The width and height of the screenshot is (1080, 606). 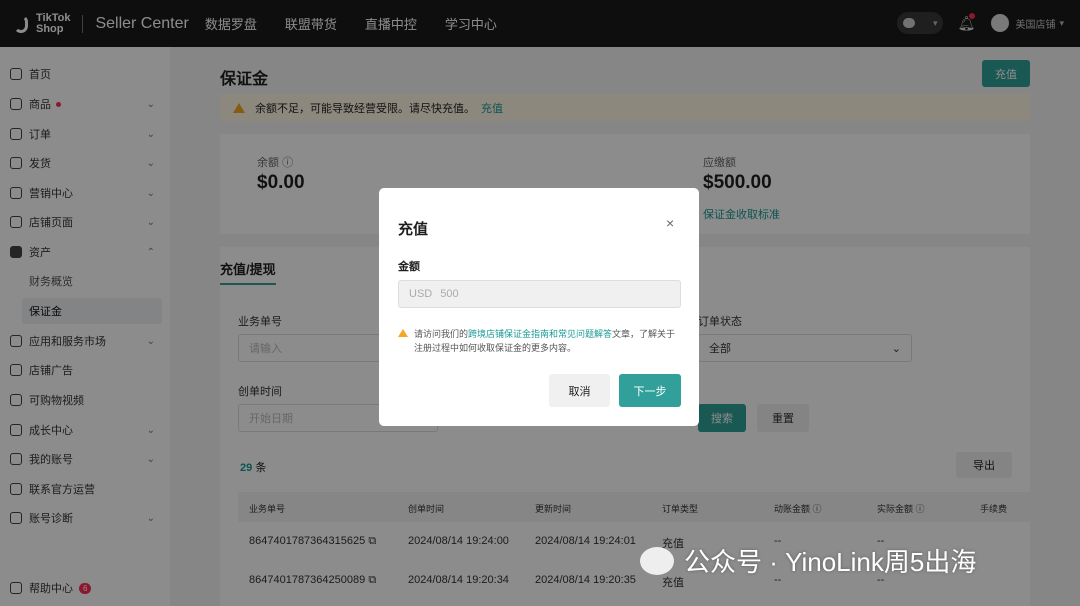 What do you see at coordinates (657, 560) in the screenshot?
I see `wechat-icon` at bounding box center [657, 560].